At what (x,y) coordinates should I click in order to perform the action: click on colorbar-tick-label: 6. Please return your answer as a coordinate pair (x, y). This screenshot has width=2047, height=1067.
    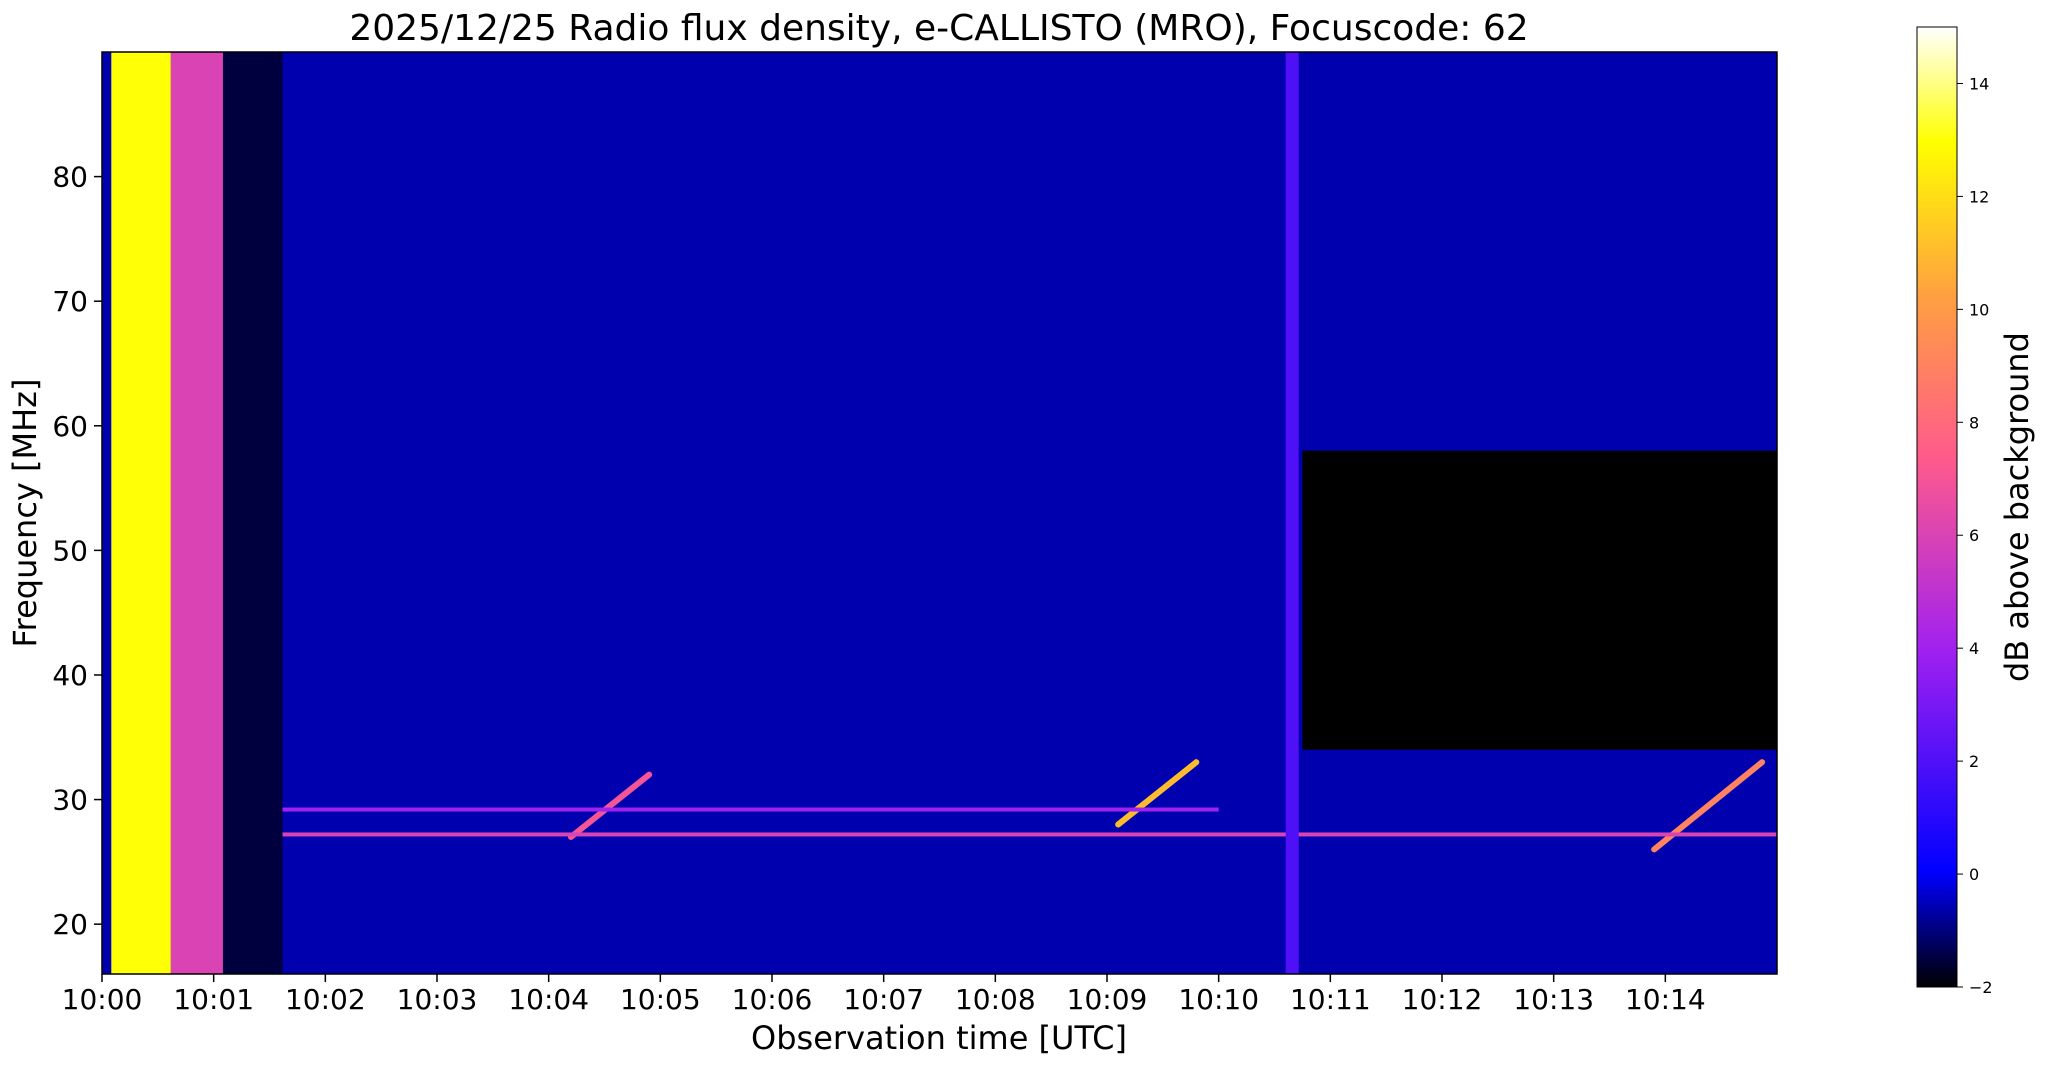
    Looking at the image, I should click on (1974, 535).